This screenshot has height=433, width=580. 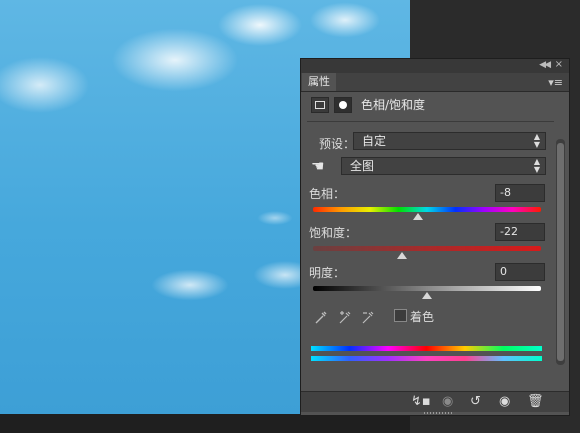 I want to click on preset-select: 自定 ▲ ▼, so click(x=449, y=141).